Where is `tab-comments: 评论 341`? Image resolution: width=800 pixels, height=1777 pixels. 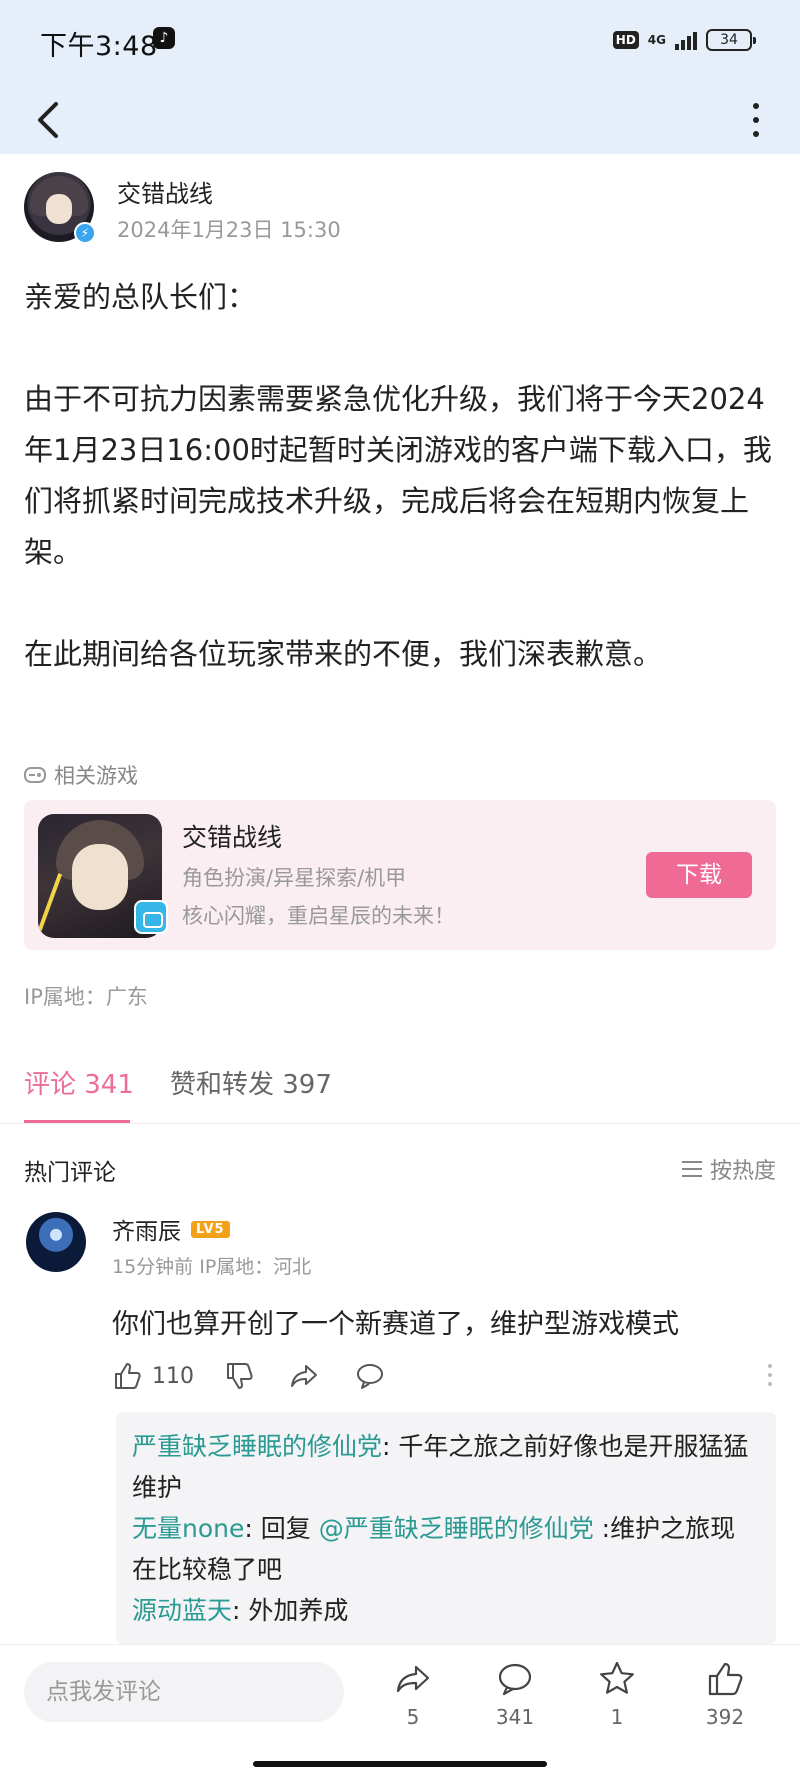
tab-comments: 评论 341 is located at coordinates (79, 1082).